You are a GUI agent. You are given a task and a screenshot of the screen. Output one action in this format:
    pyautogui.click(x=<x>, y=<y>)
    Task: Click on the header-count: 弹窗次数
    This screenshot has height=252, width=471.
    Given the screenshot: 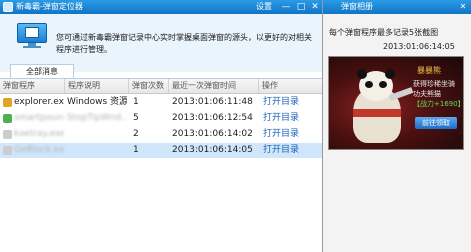 What is the action you would take?
    pyautogui.click(x=148, y=86)
    